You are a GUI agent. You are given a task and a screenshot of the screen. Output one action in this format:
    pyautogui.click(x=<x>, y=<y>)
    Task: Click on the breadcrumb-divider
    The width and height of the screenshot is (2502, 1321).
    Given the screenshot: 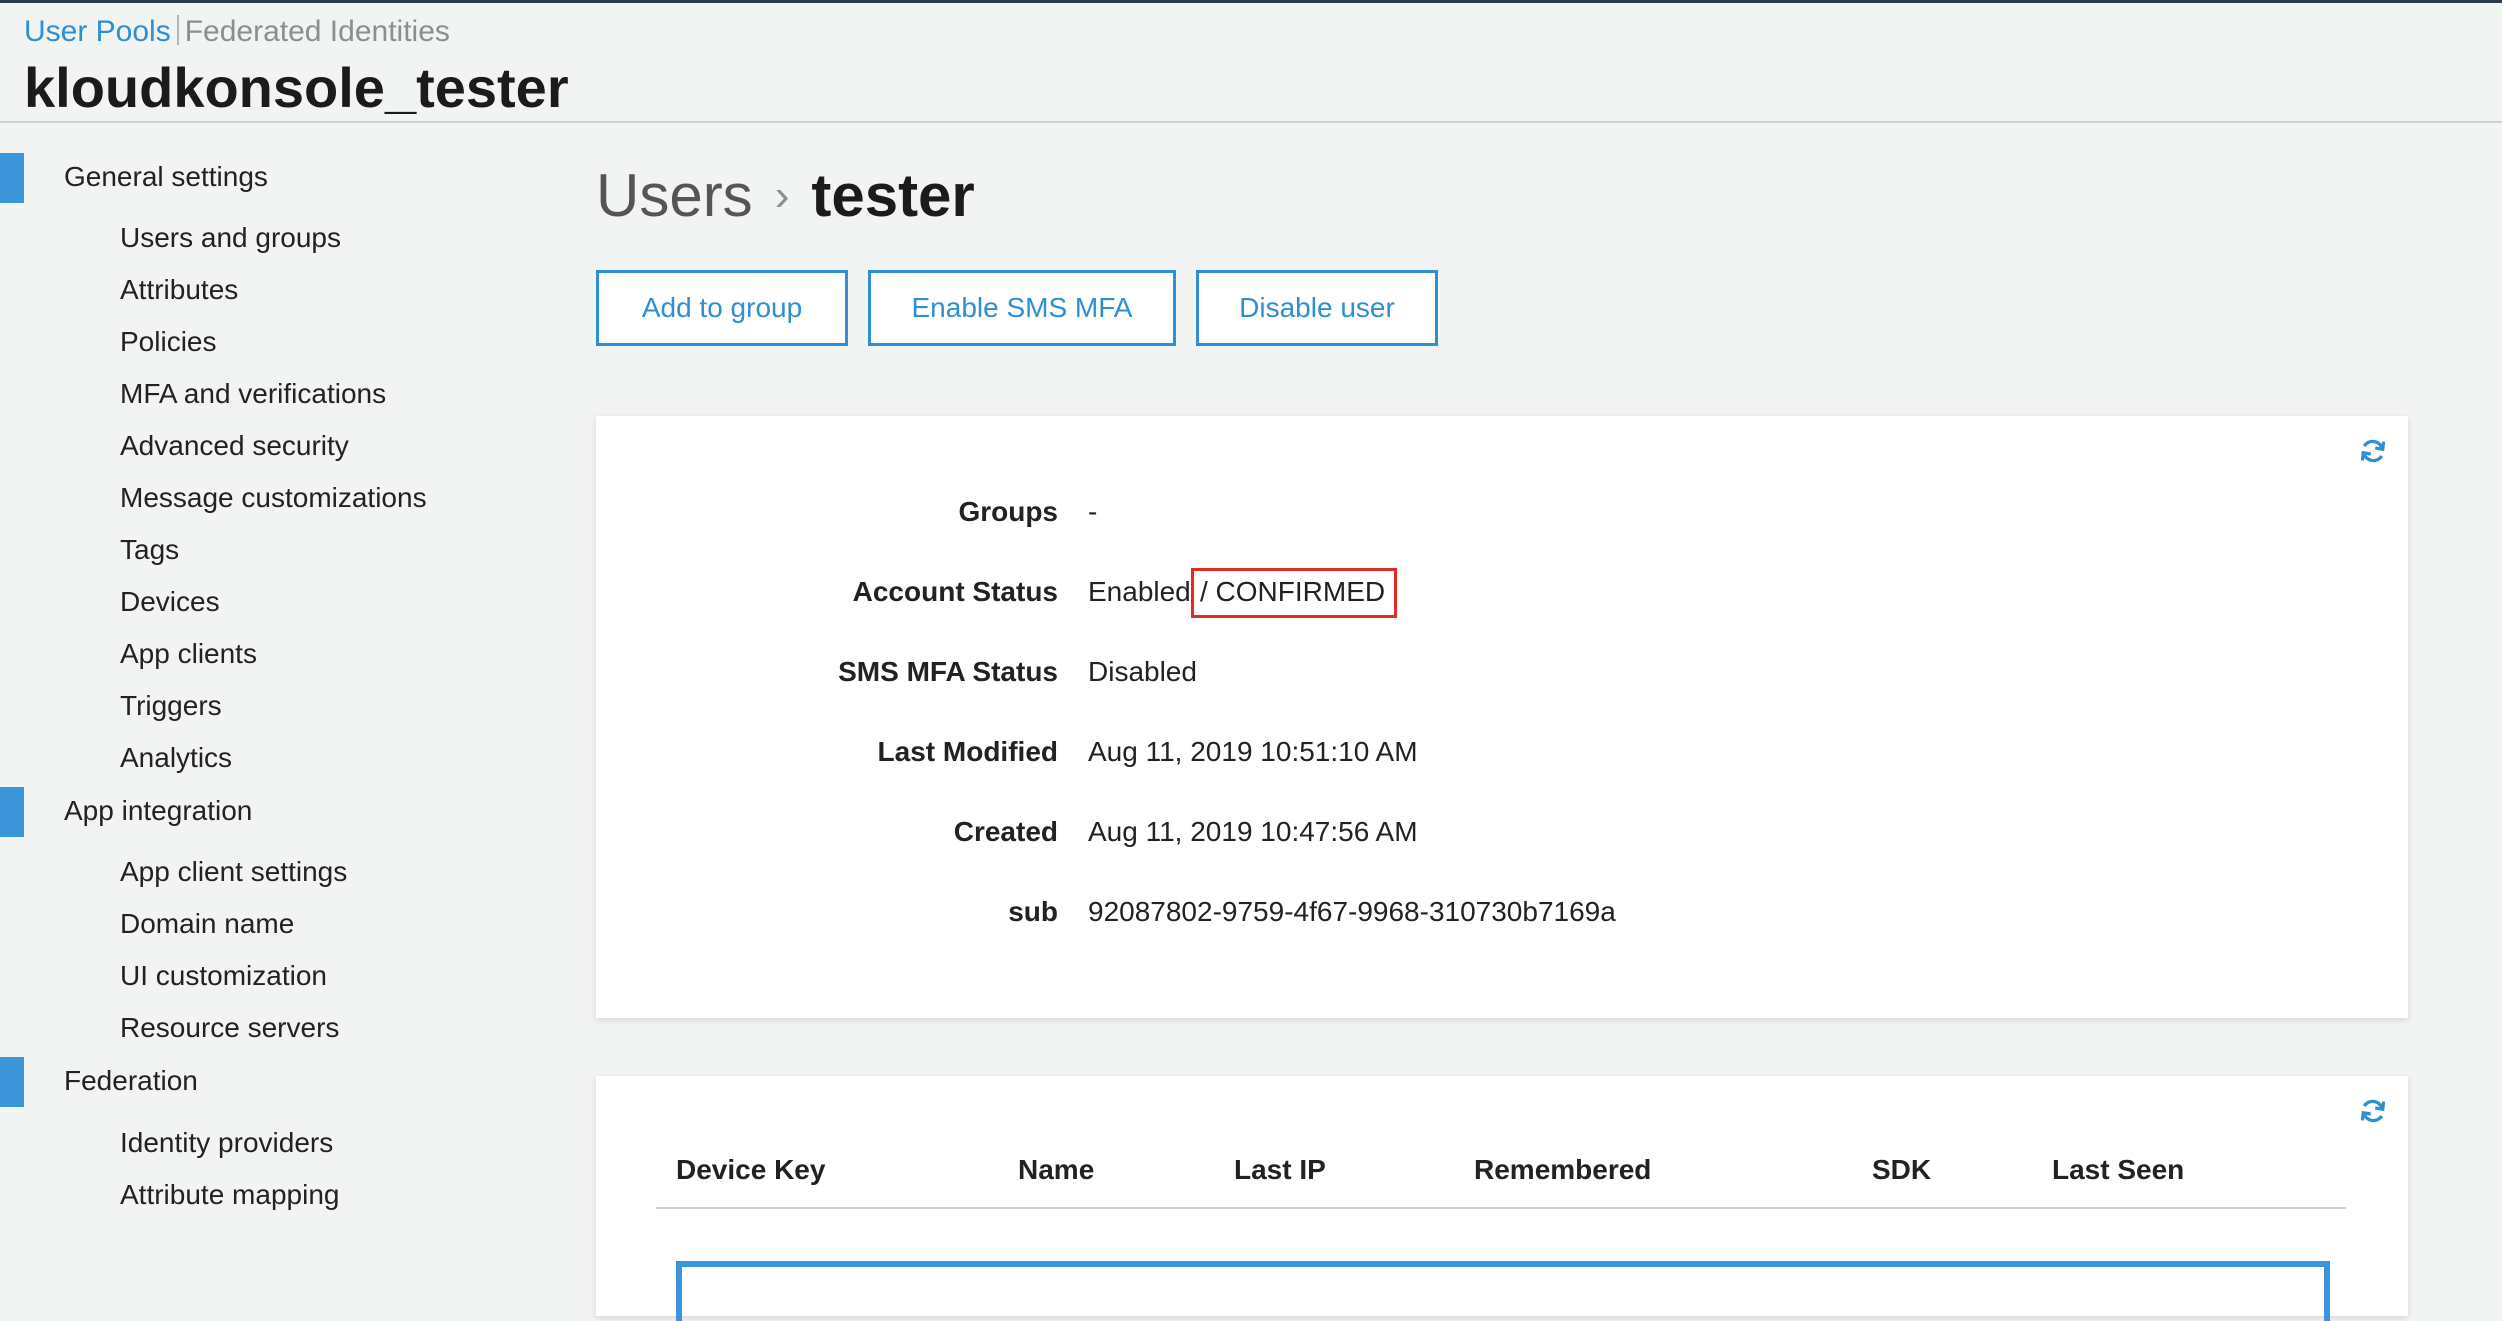 What is the action you would take?
    pyautogui.click(x=177, y=30)
    